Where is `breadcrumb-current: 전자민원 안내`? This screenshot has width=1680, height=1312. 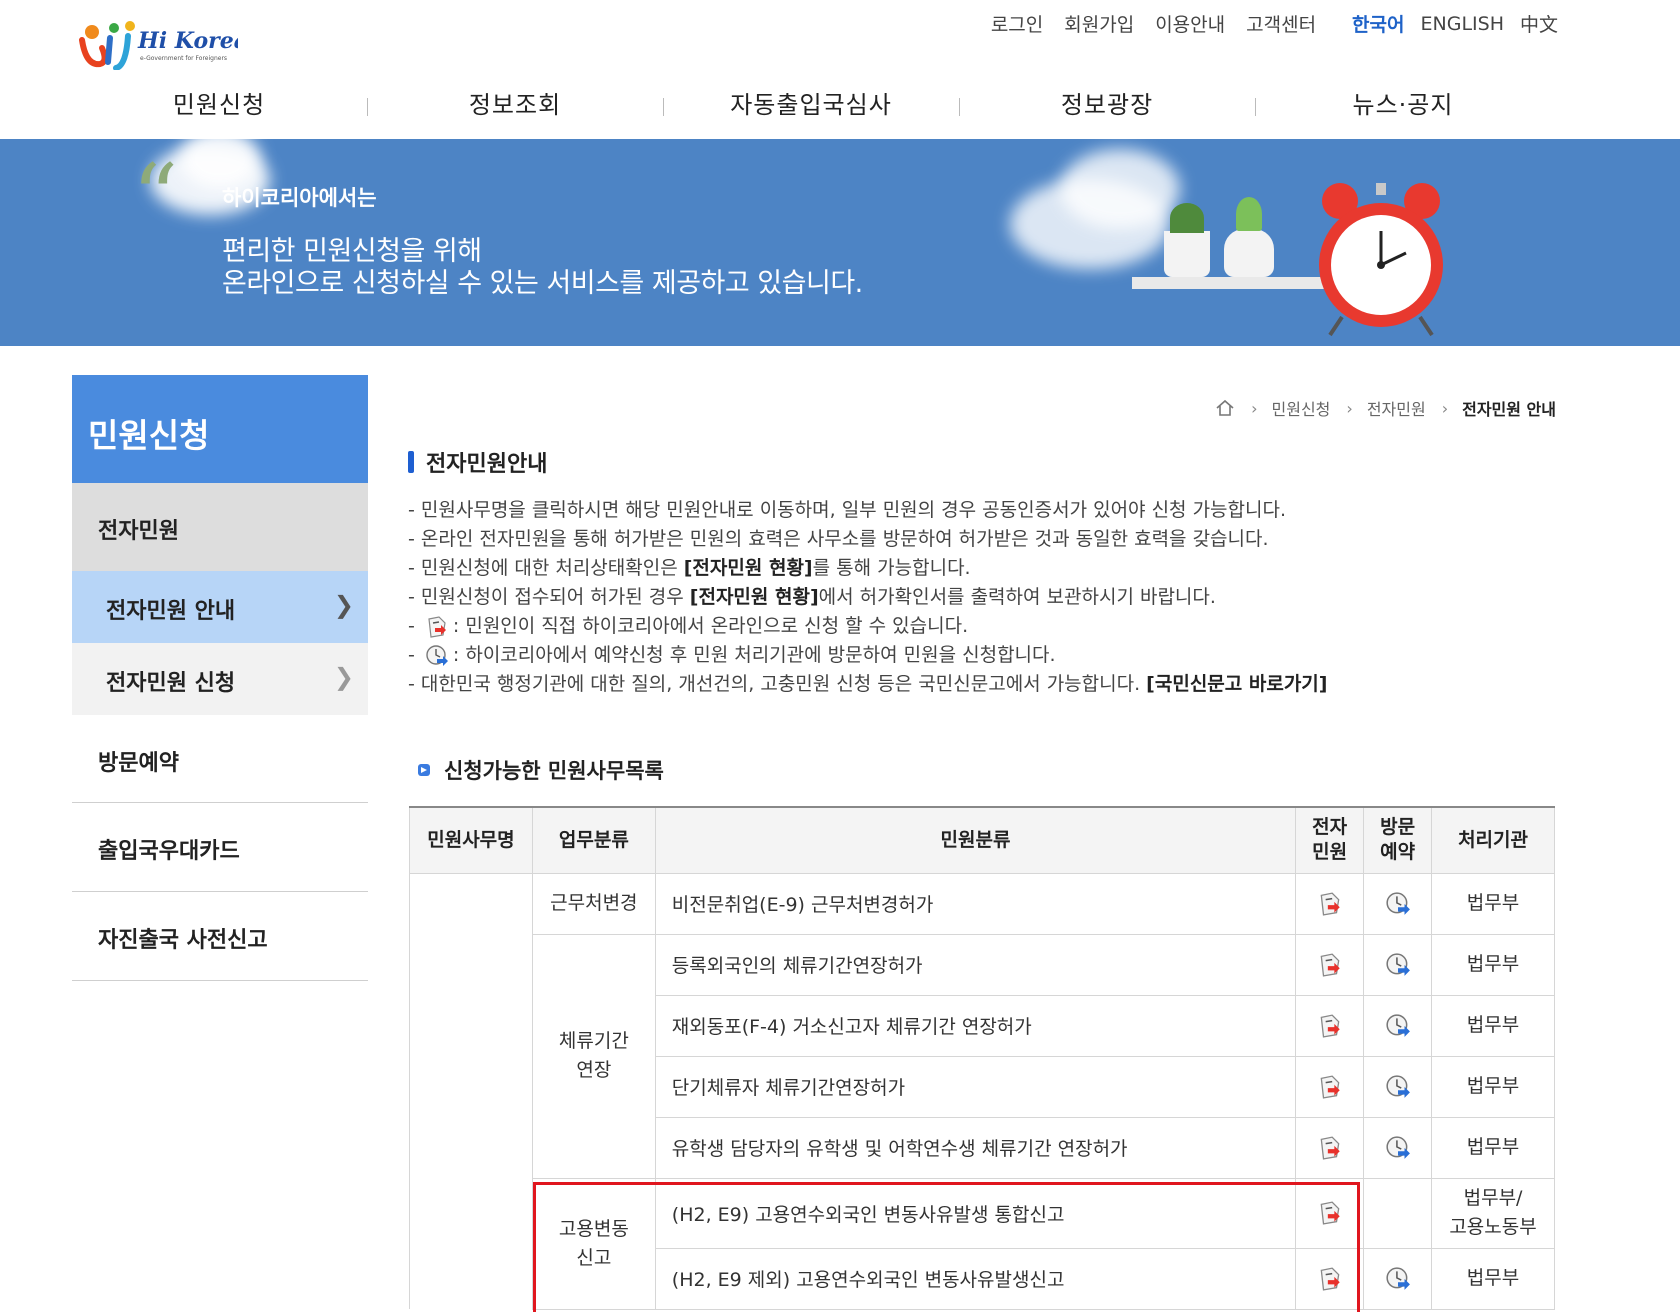
breadcrumb-current: 전자민원 안내 is located at coordinates (1509, 409).